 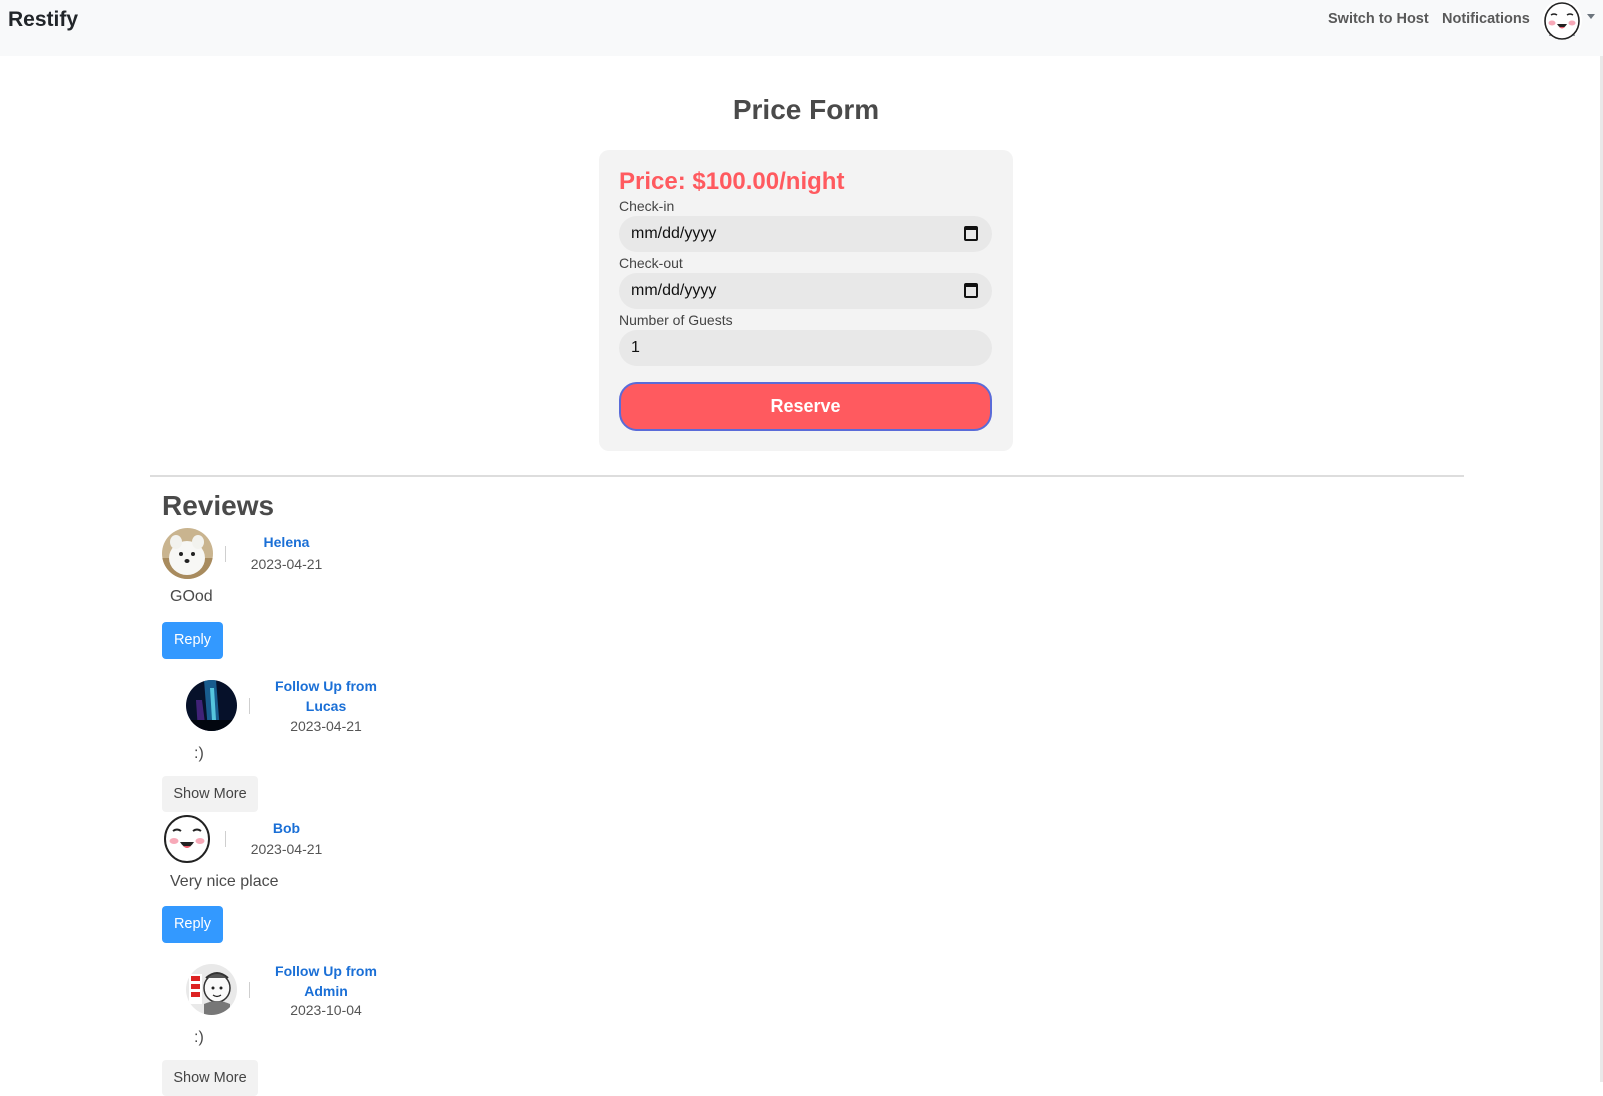 What do you see at coordinates (187, 838) in the screenshot?
I see `cartoon-face-avatar-icon` at bounding box center [187, 838].